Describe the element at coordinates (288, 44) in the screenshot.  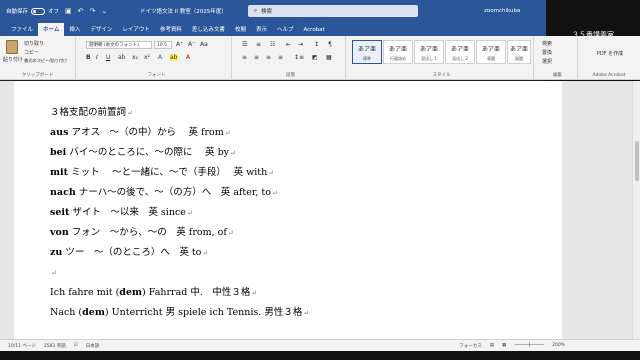
I see `decrease-indent-icon: ⇤` at that location.